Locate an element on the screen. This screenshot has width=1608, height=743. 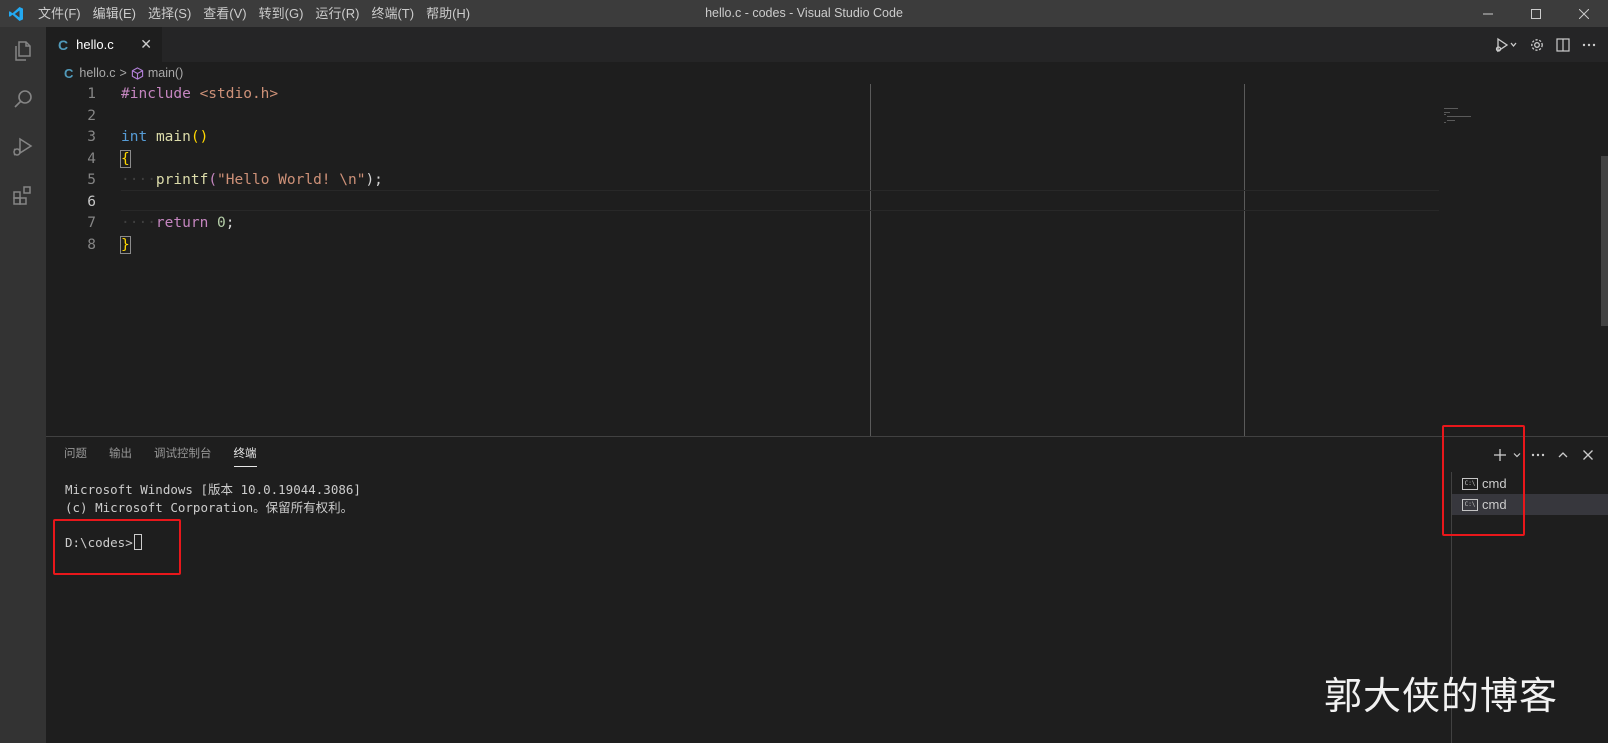
breadcrumb: C hello.c > main() is located at coordinates (827, 73).